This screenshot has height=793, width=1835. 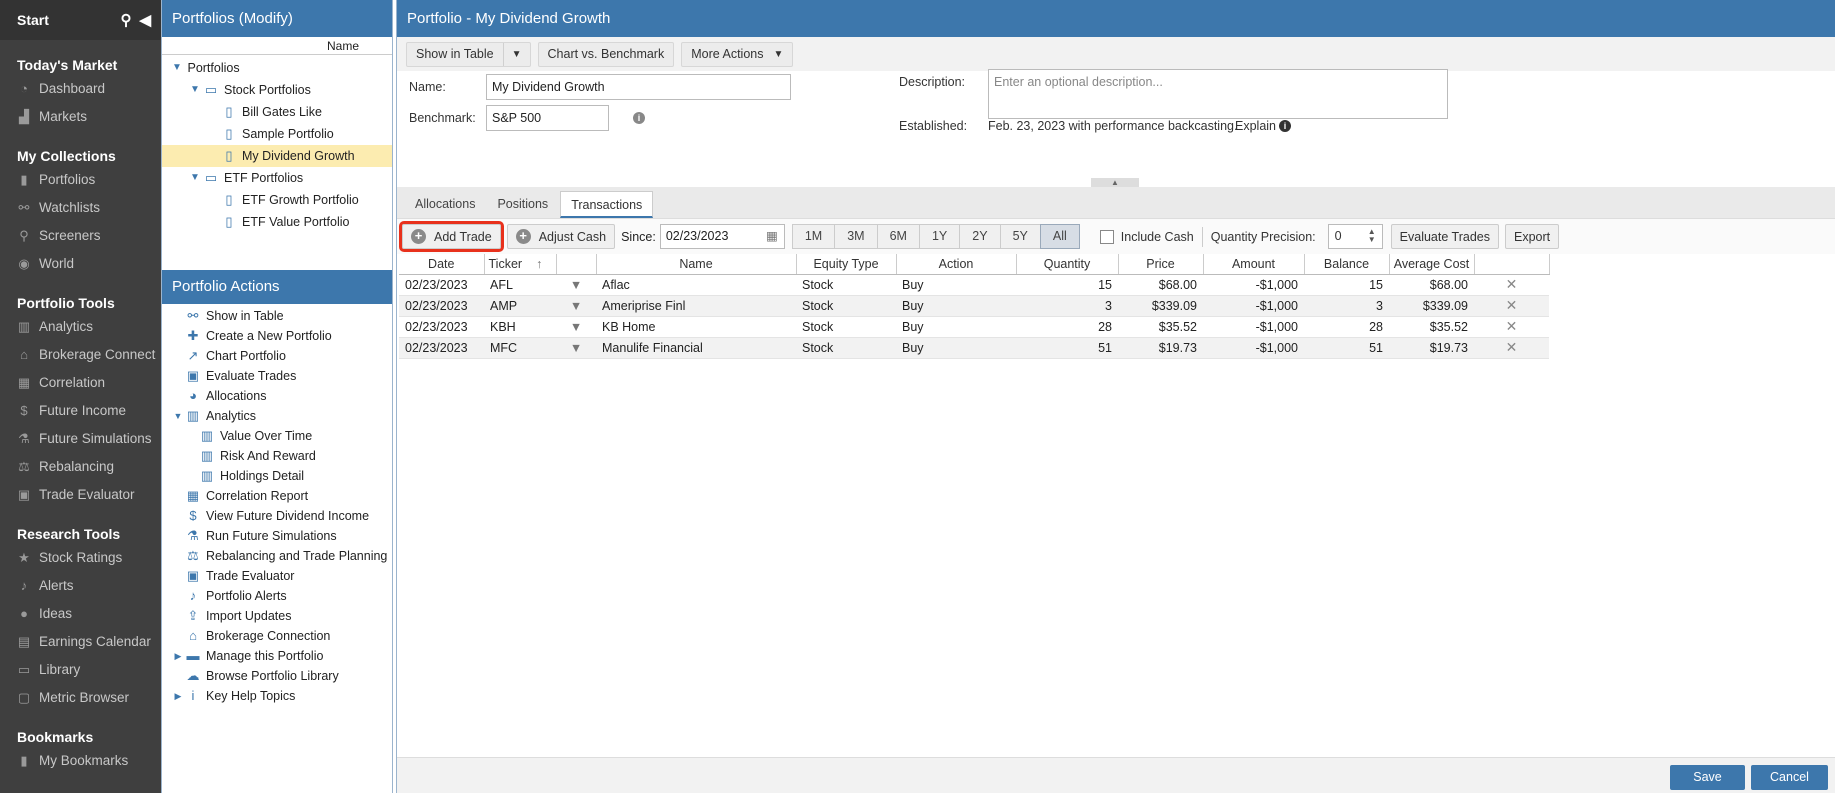 What do you see at coordinates (980, 236) in the screenshot?
I see `range-2y-button: 2Y` at bounding box center [980, 236].